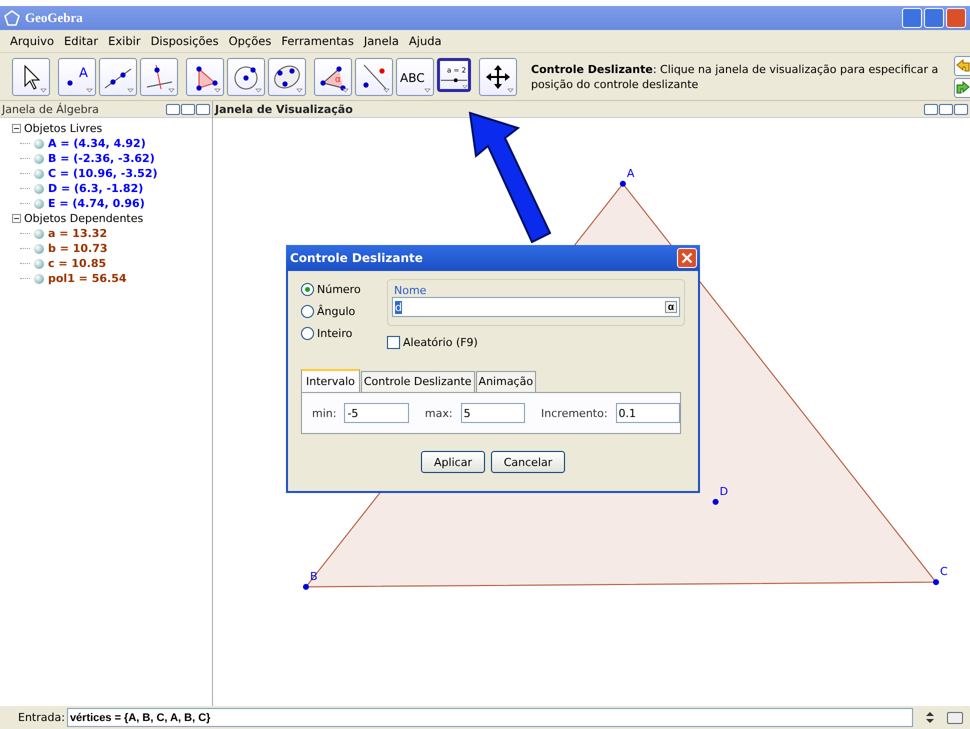  I want to click on menu-item: Disposições, so click(184, 41).